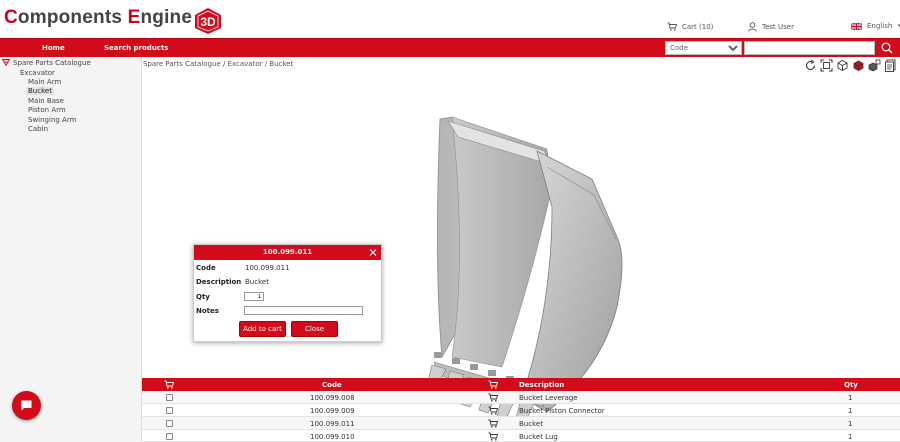 The width and height of the screenshot is (900, 442). Describe the element at coordinates (538, 437) in the screenshot. I see `row-description: Bucket Lug` at that location.